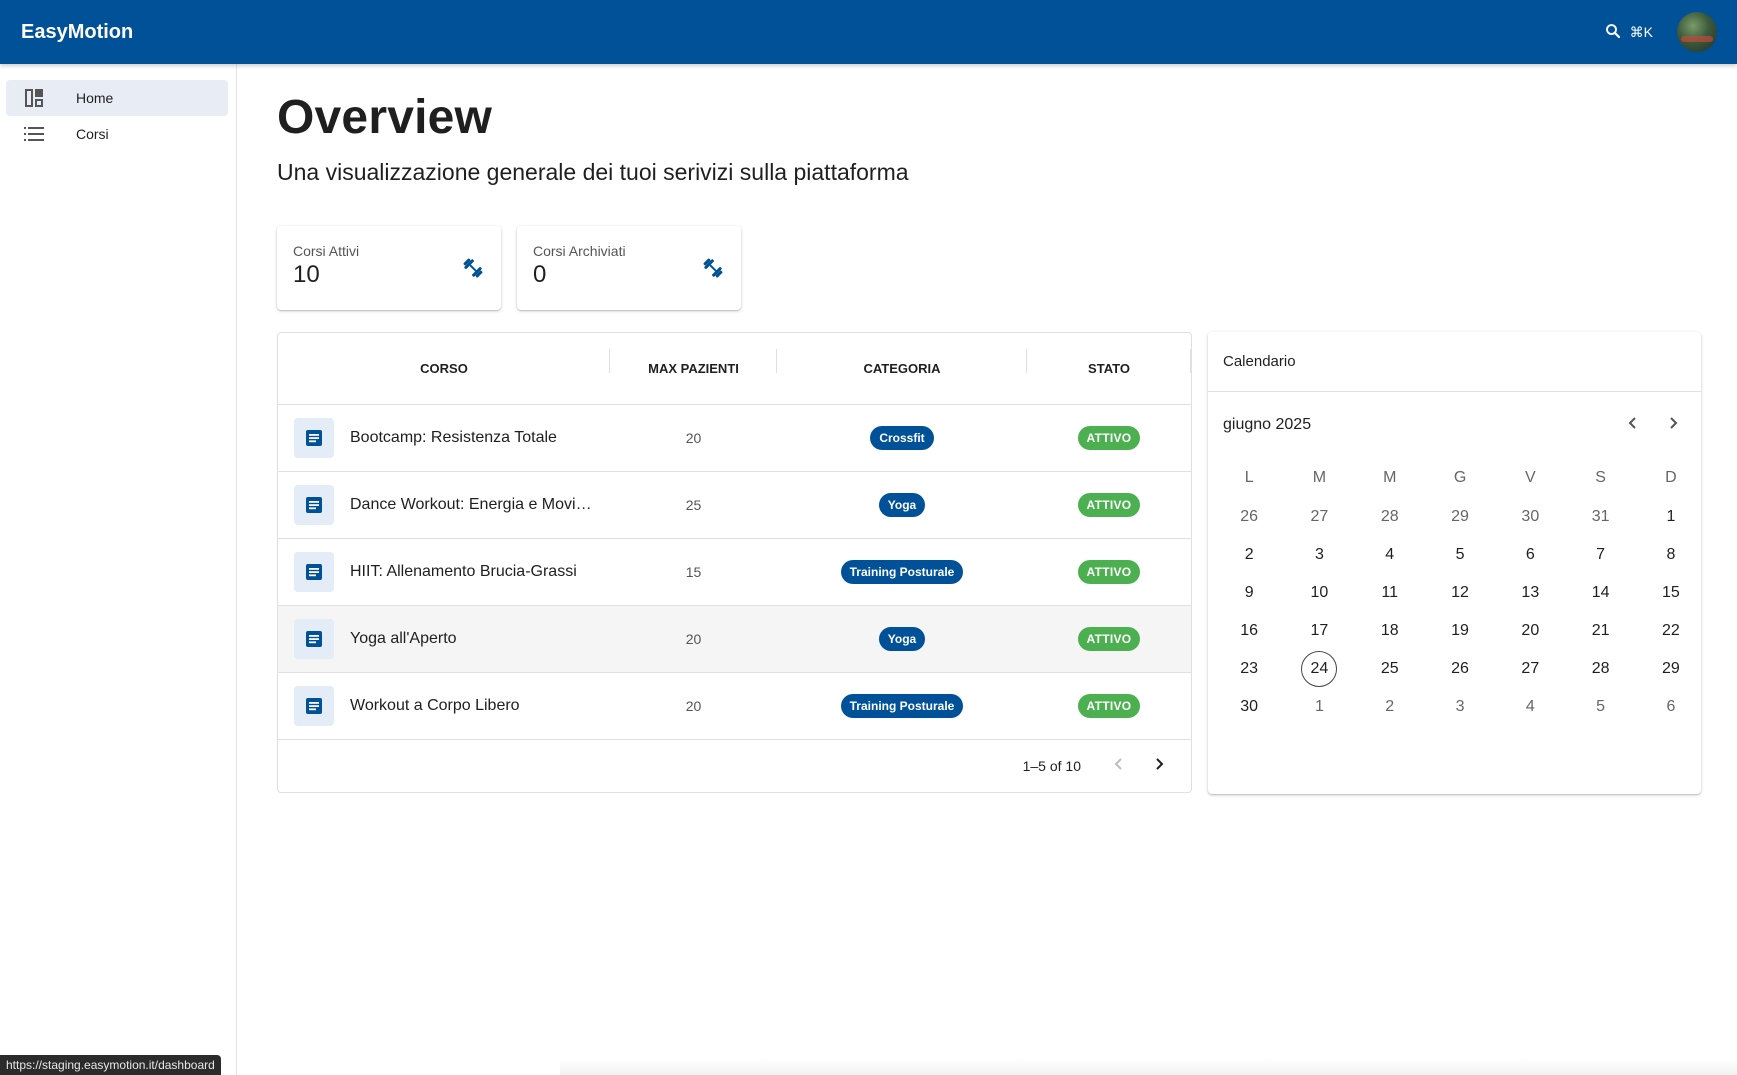  What do you see at coordinates (693, 639) in the screenshot?
I see `max-pazienti-value: 20` at bounding box center [693, 639].